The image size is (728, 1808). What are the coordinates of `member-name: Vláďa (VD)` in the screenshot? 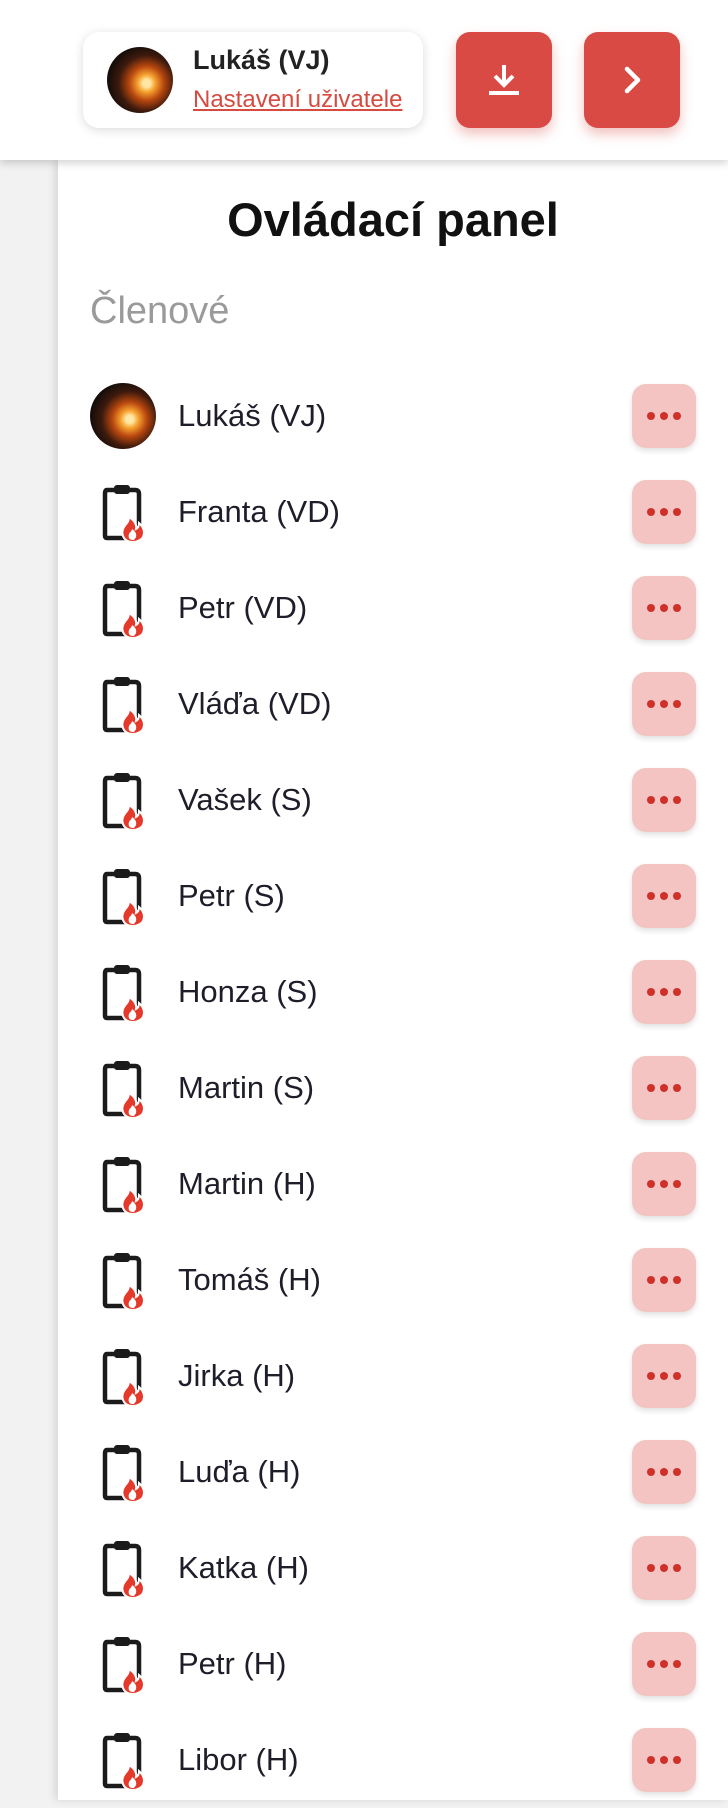 It's located at (255, 703).